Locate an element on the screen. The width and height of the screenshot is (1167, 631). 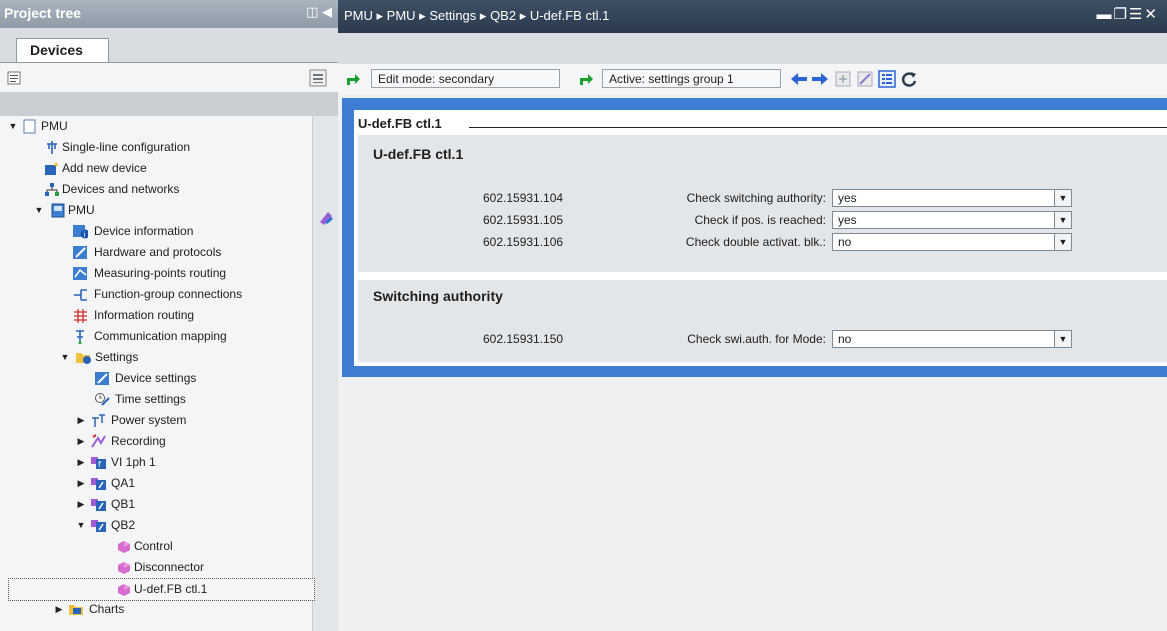
tree-item-u-def-fb-ctl-1: U-def.FB ctl.1 is located at coordinates (161, 589).